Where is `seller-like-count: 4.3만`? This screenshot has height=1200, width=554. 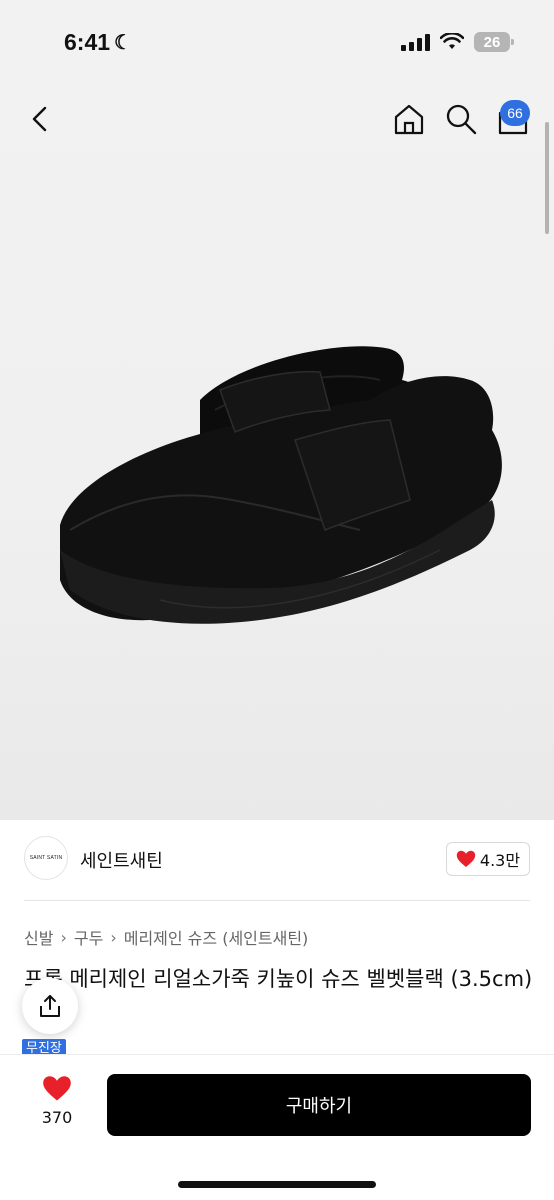 seller-like-count: 4.3만 is located at coordinates (500, 860).